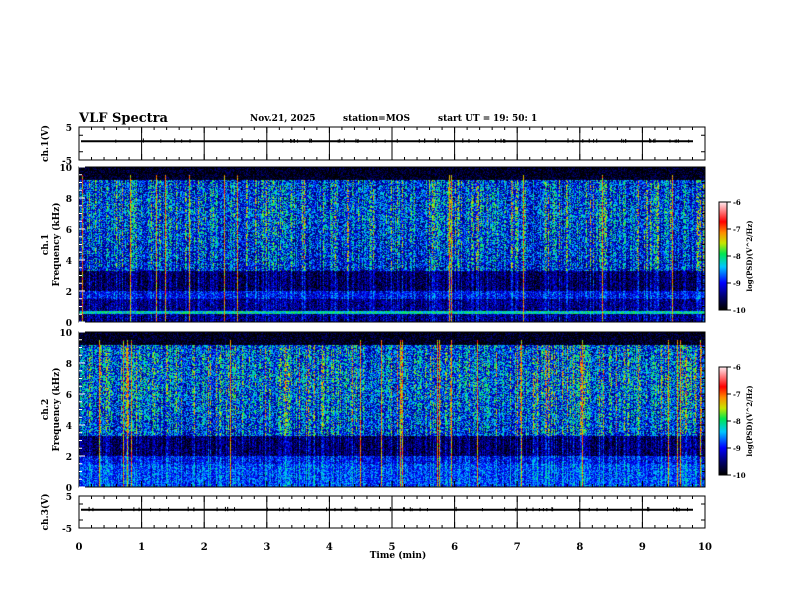 This screenshot has height=612, width=792. I want to click on ch2-spectrogram-colorbar-tick-label: -6, so click(737, 367).